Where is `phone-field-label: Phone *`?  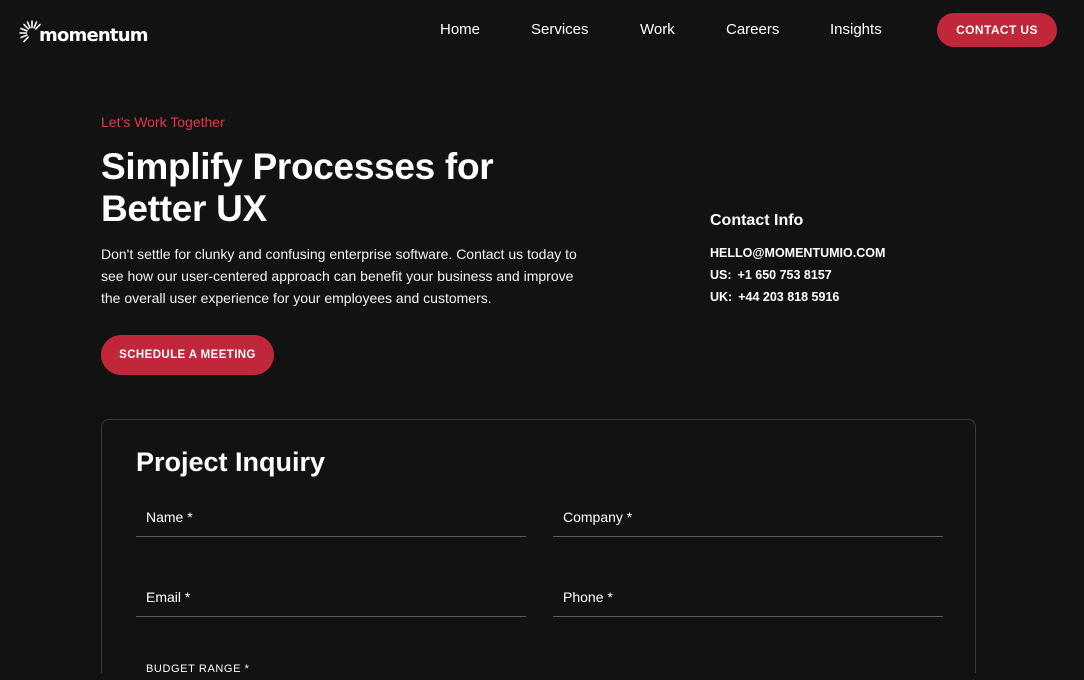
phone-field-label: Phone * is located at coordinates (588, 597).